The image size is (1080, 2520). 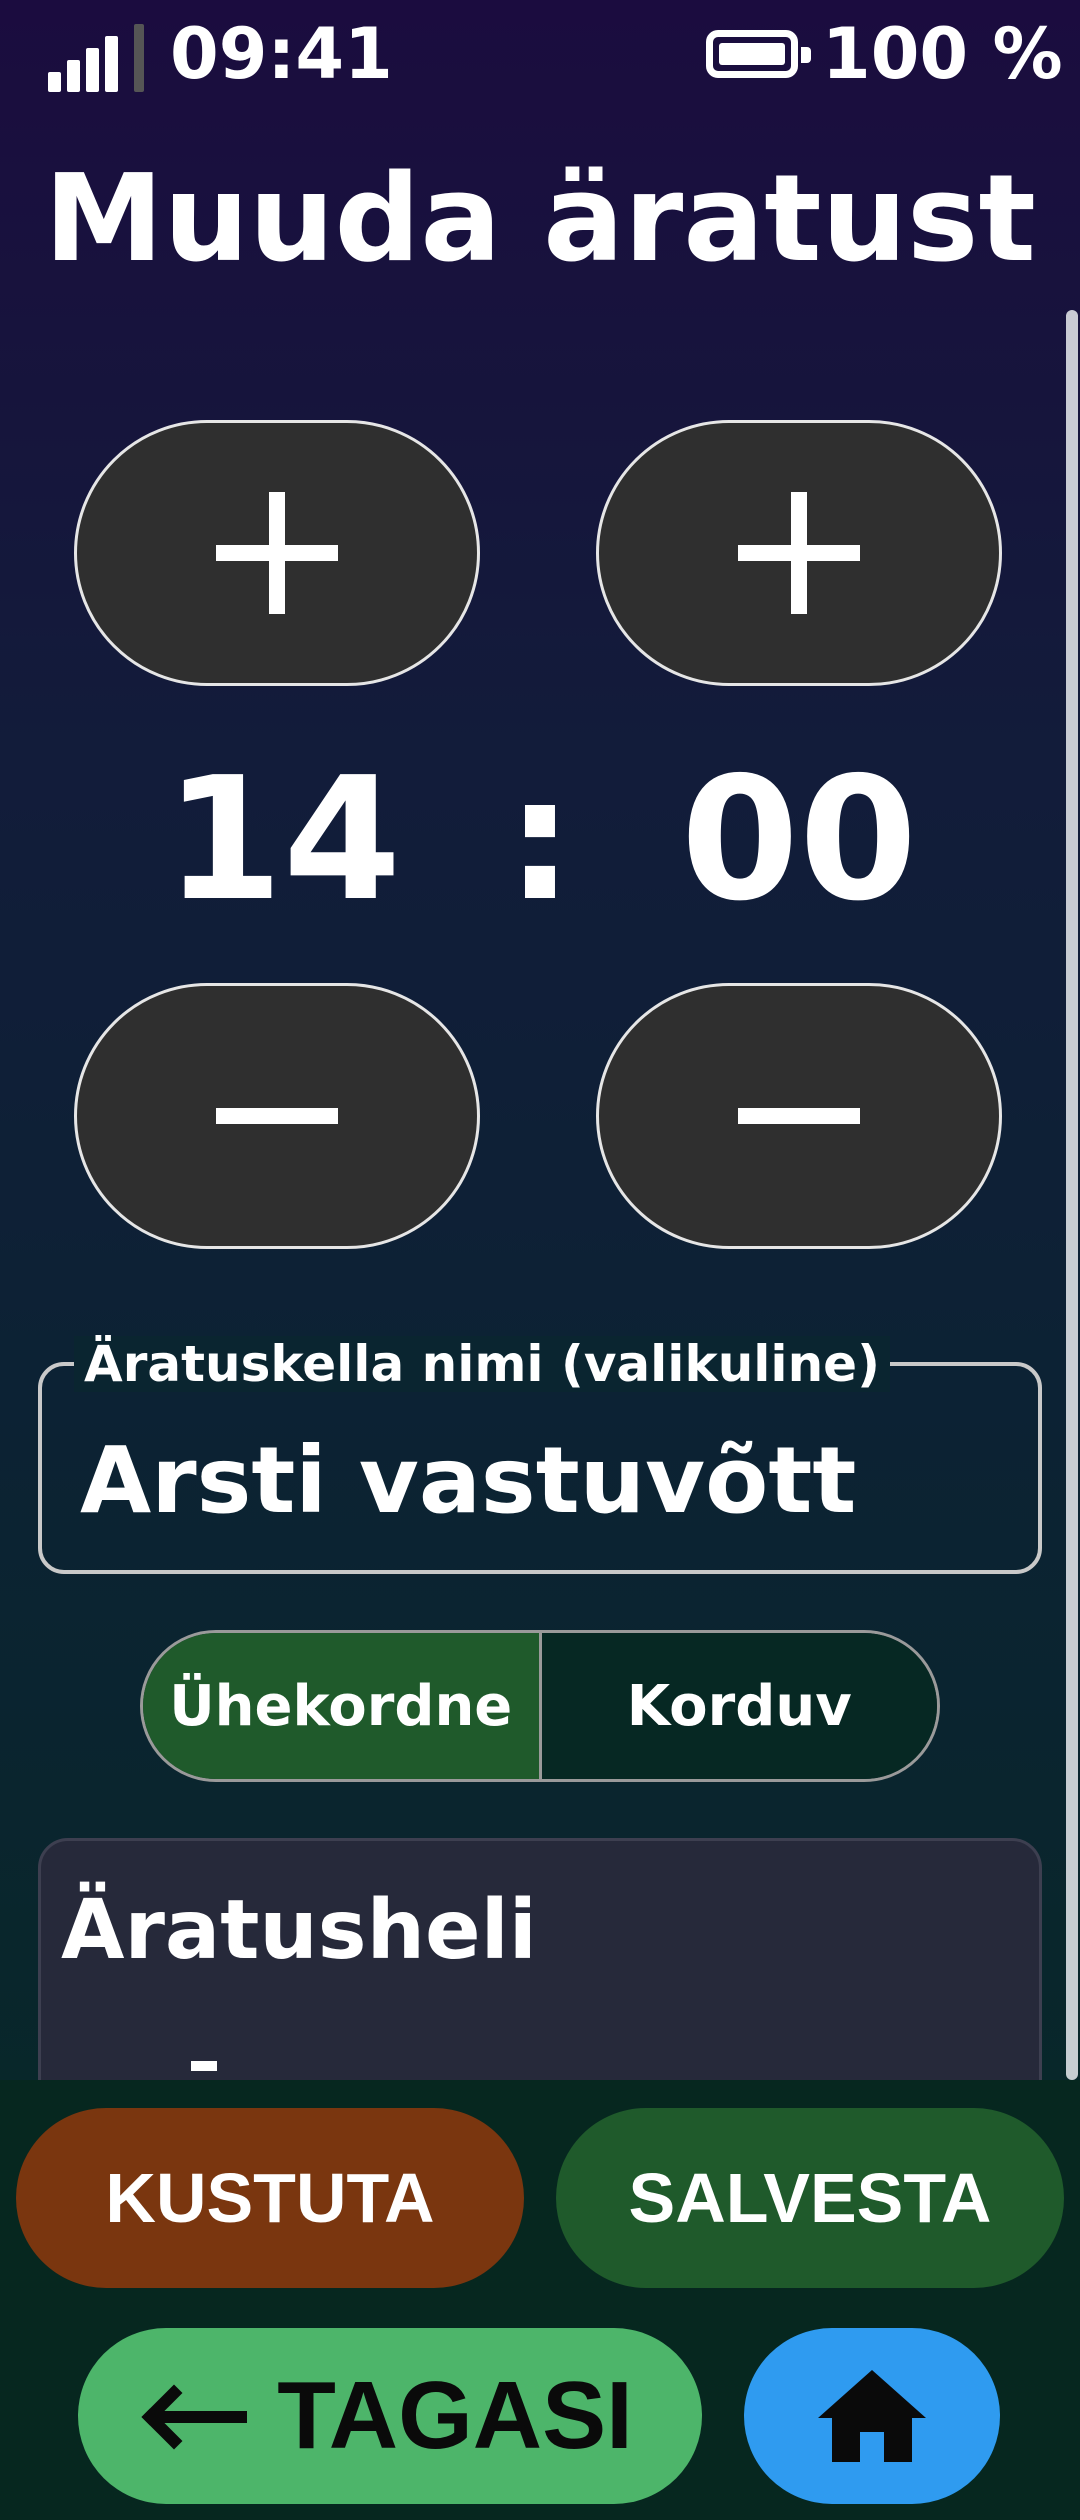 What do you see at coordinates (468, 1481) in the screenshot?
I see `alarm-name-value: Arsti vastuvõtt` at bounding box center [468, 1481].